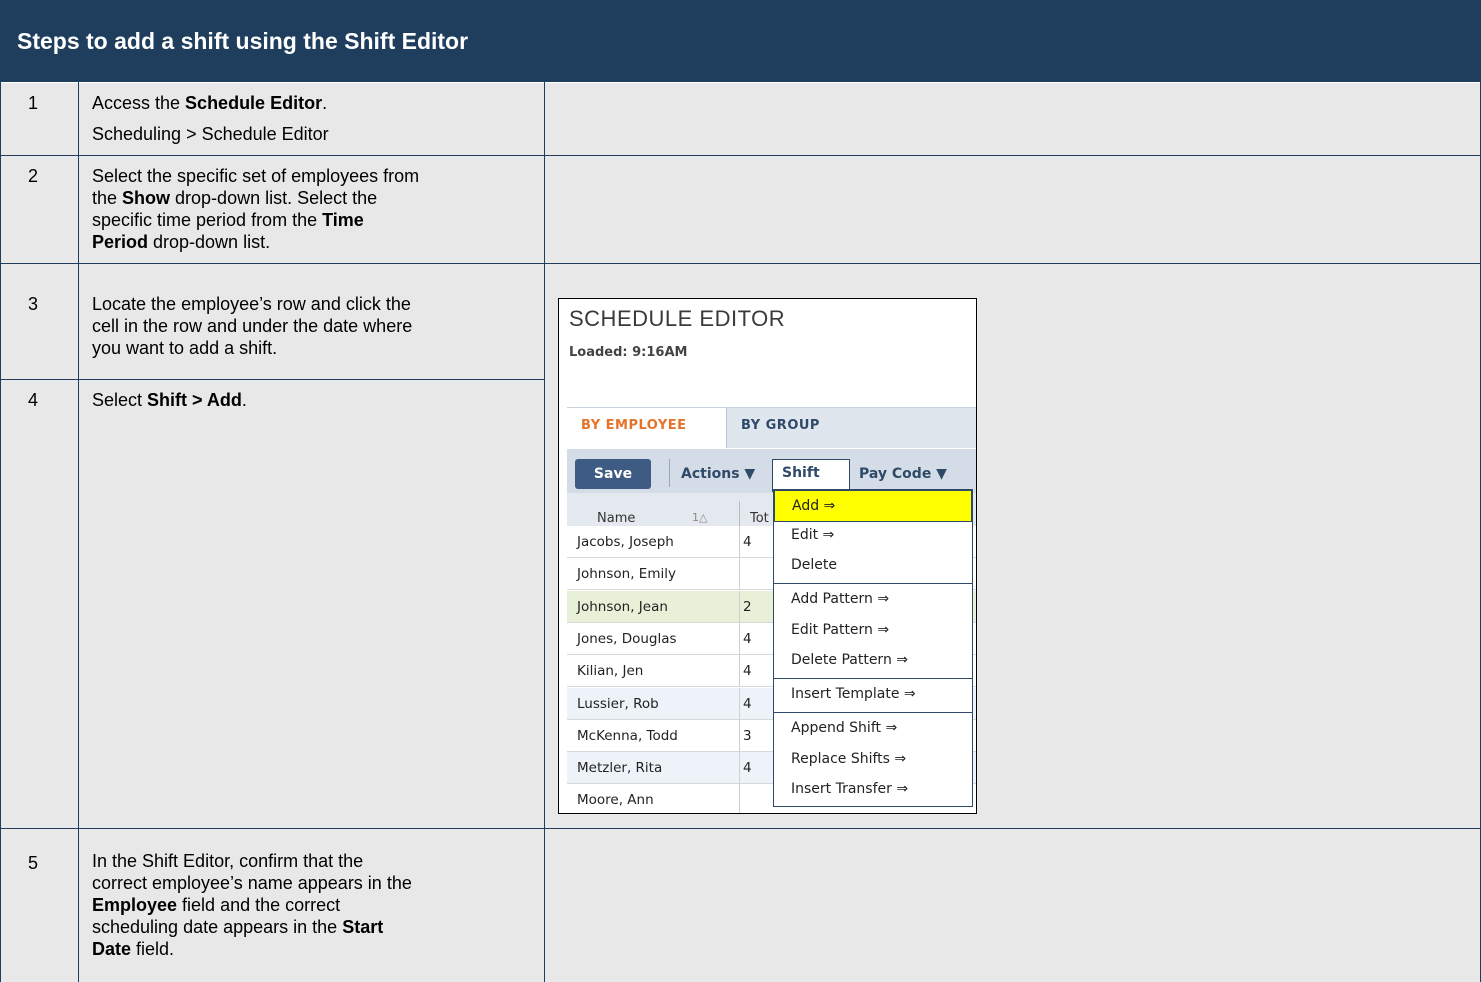  I want to click on pay-code-menu: Pay Code ▼, so click(903, 474).